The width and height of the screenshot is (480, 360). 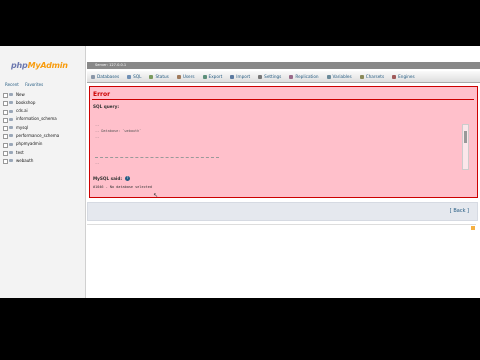 I want to click on logo-php-text: php, so click(x=19, y=65).